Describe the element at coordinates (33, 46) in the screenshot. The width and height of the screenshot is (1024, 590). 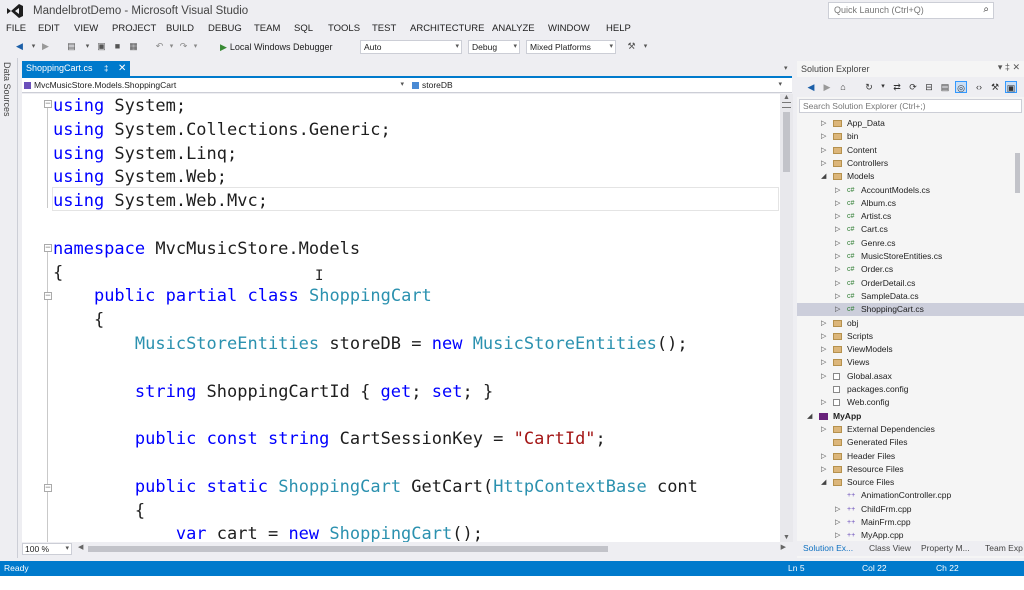
I see `back-dropdown-icon: ▾` at that location.